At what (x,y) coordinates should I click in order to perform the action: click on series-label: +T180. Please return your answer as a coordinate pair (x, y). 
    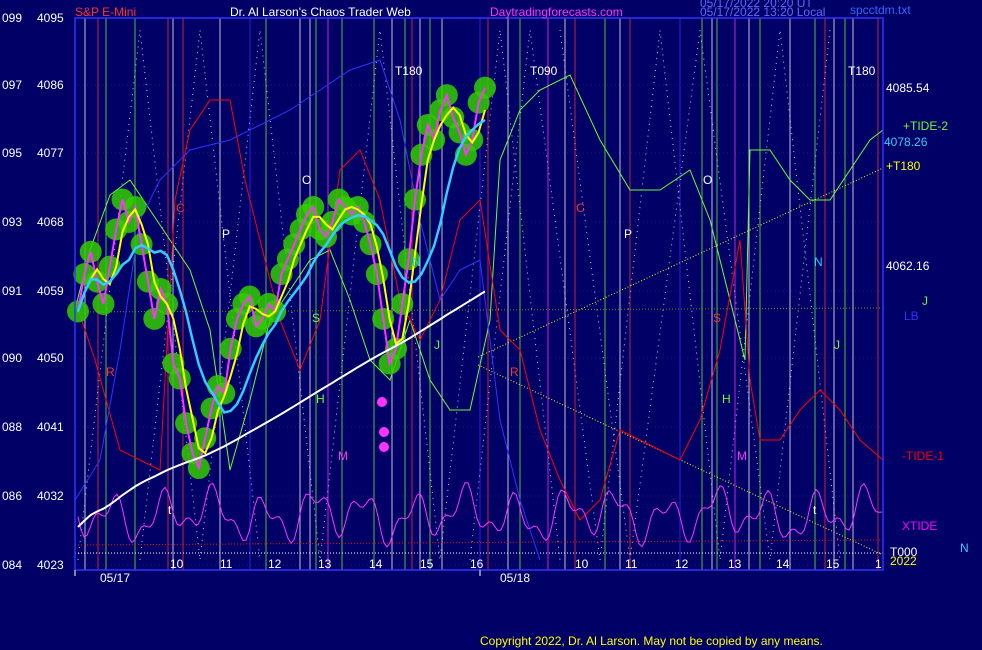
    Looking at the image, I should click on (903, 166).